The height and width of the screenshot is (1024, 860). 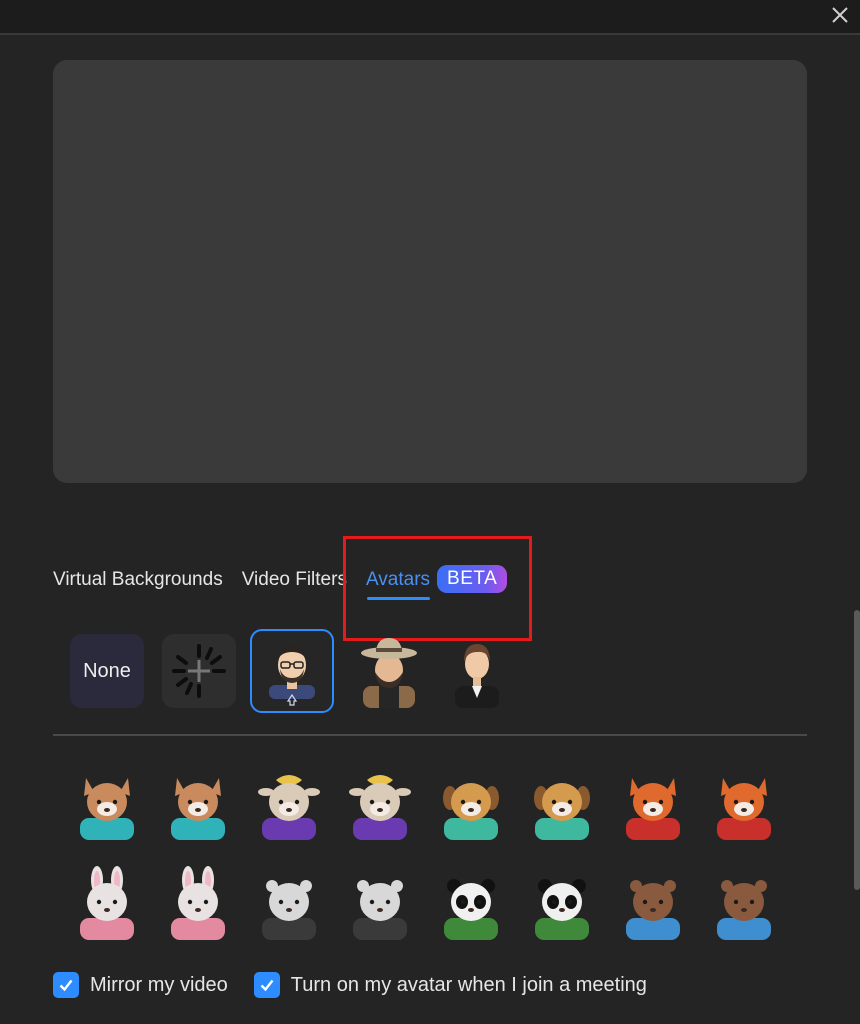 I want to click on woman-avatar-icon, so click(x=477, y=676).